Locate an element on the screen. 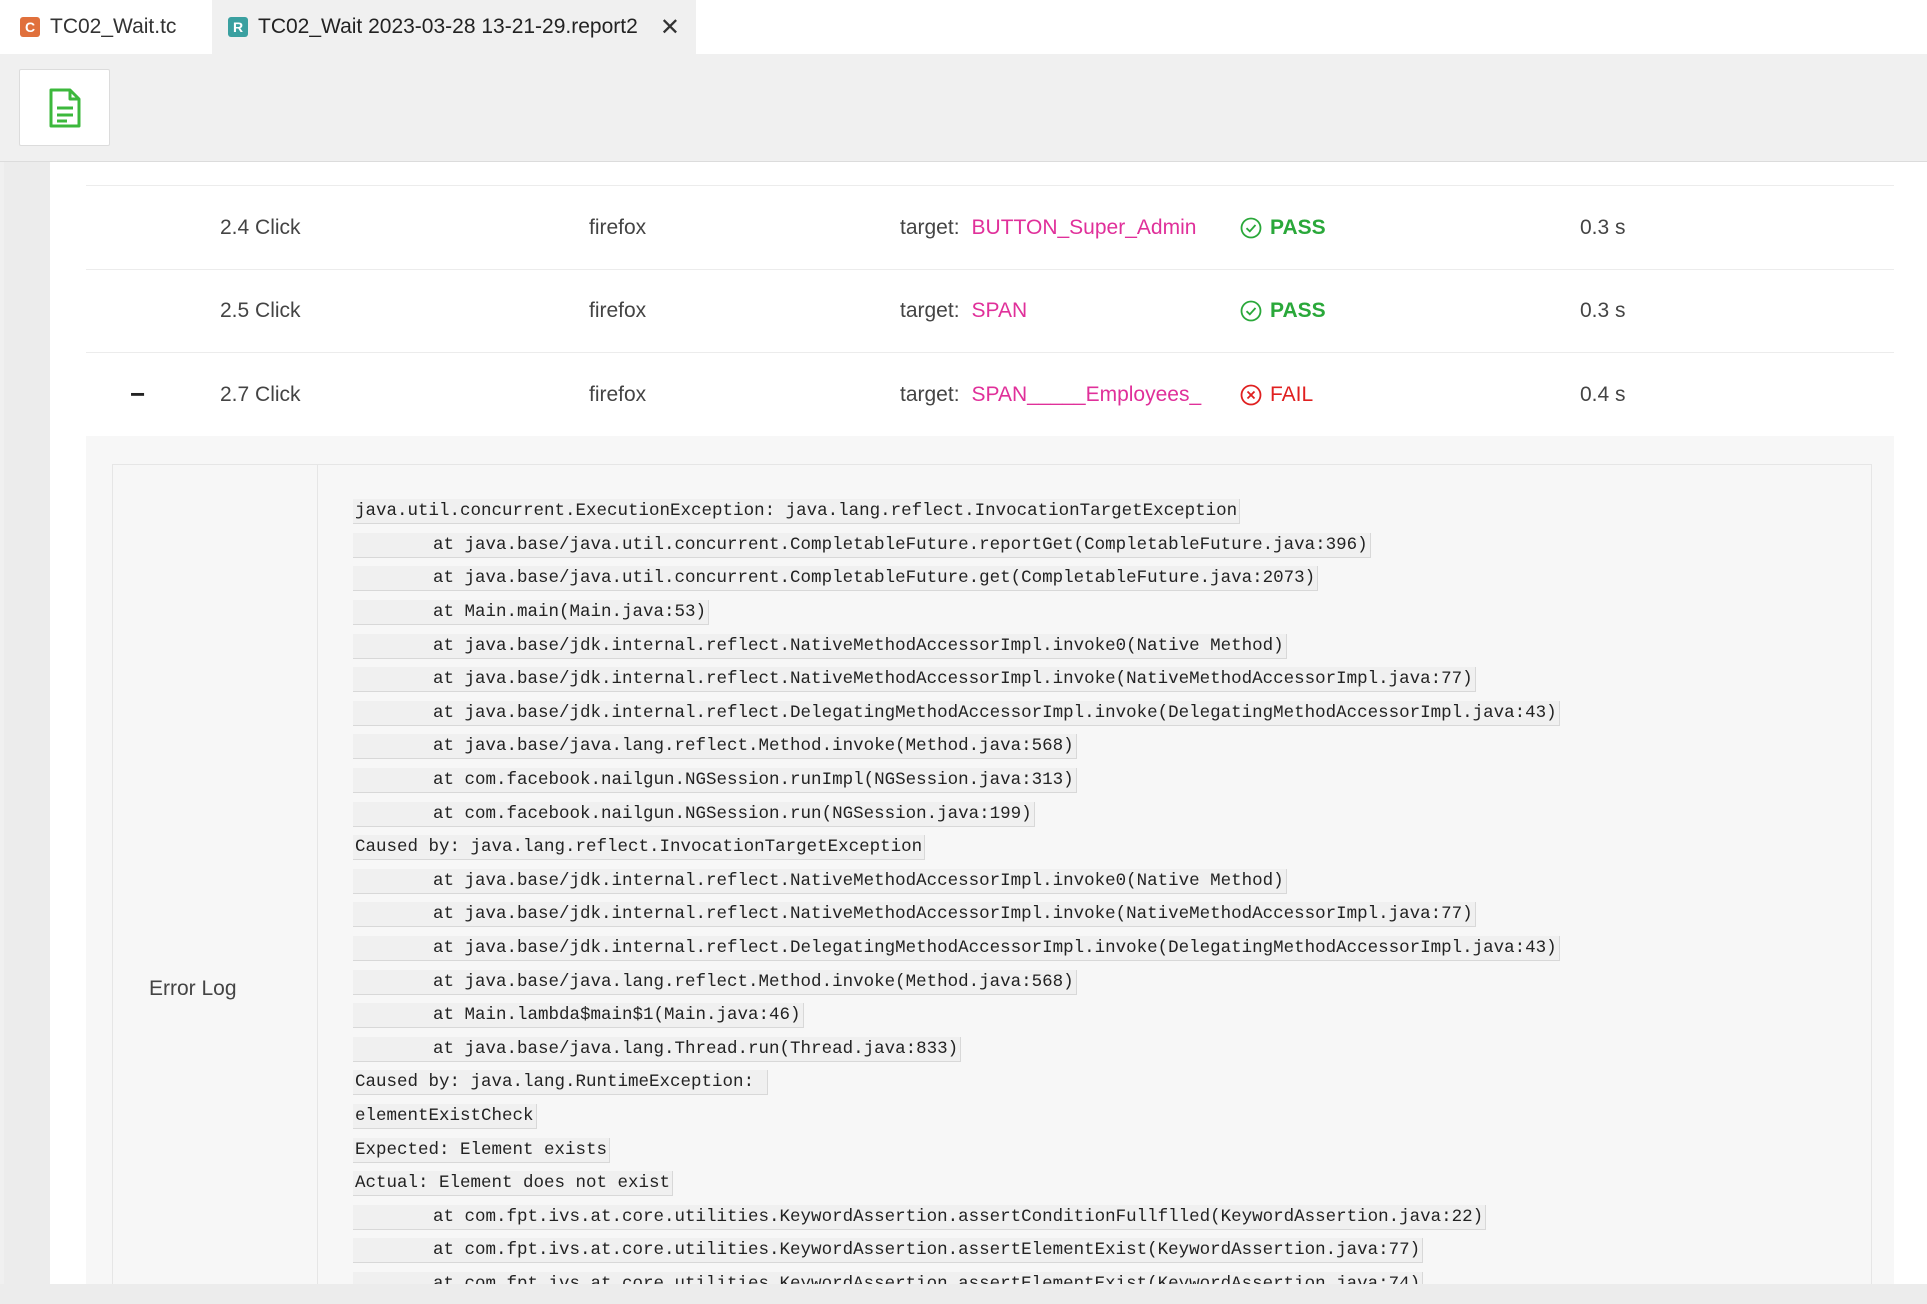 The height and width of the screenshot is (1304, 1927). step-target: target: BUTTON_Super_Admin is located at coordinates (1048, 227).